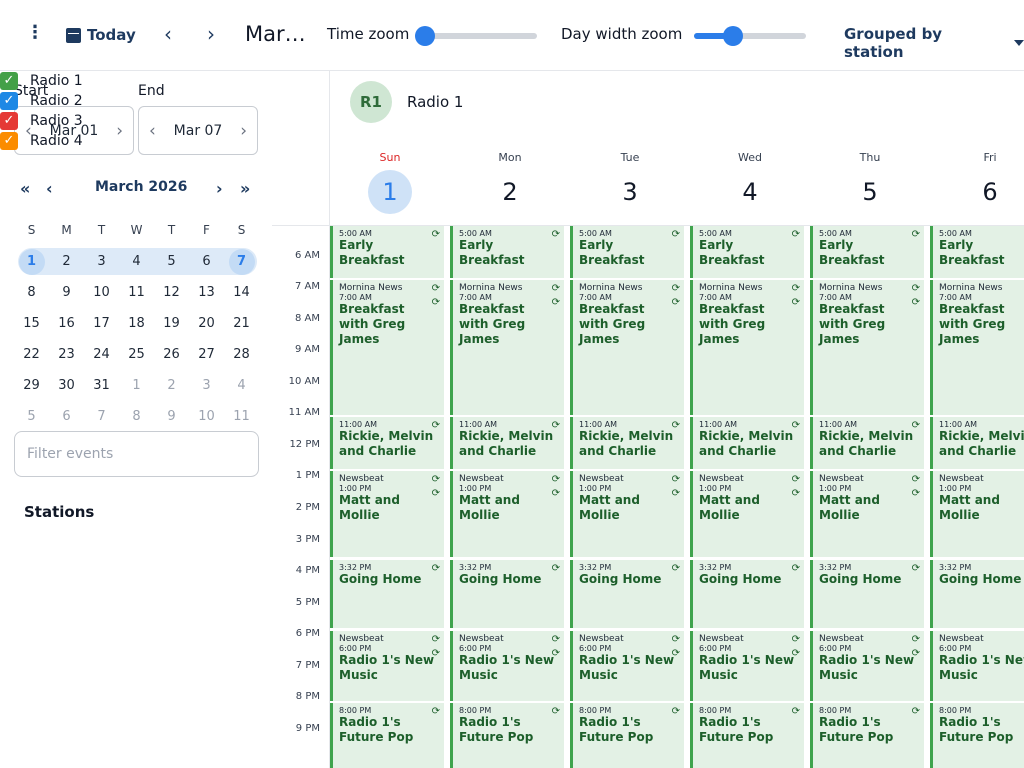 Image resolution: width=1024 pixels, height=768 pixels. What do you see at coordinates (168, 34) in the screenshot?
I see `prev-period-button: ‹` at bounding box center [168, 34].